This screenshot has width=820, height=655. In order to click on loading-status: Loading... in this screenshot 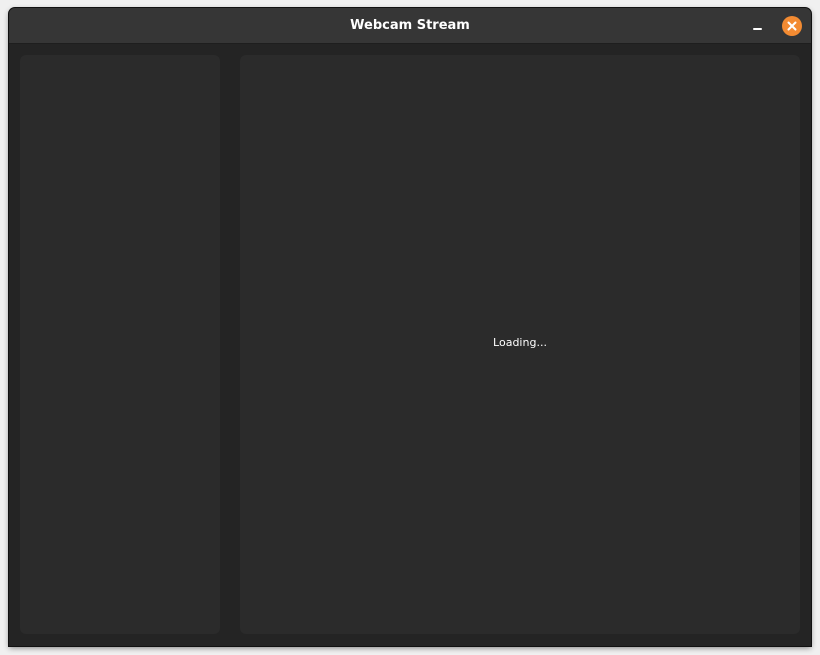, I will do `click(520, 342)`.